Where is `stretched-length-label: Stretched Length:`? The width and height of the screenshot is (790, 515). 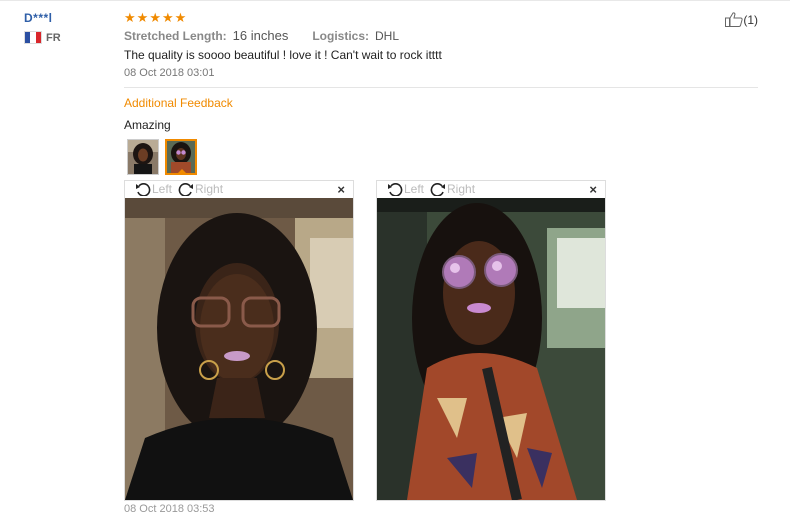 stretched-length-label: Stretched Length: is located at coordinates (175, 36).